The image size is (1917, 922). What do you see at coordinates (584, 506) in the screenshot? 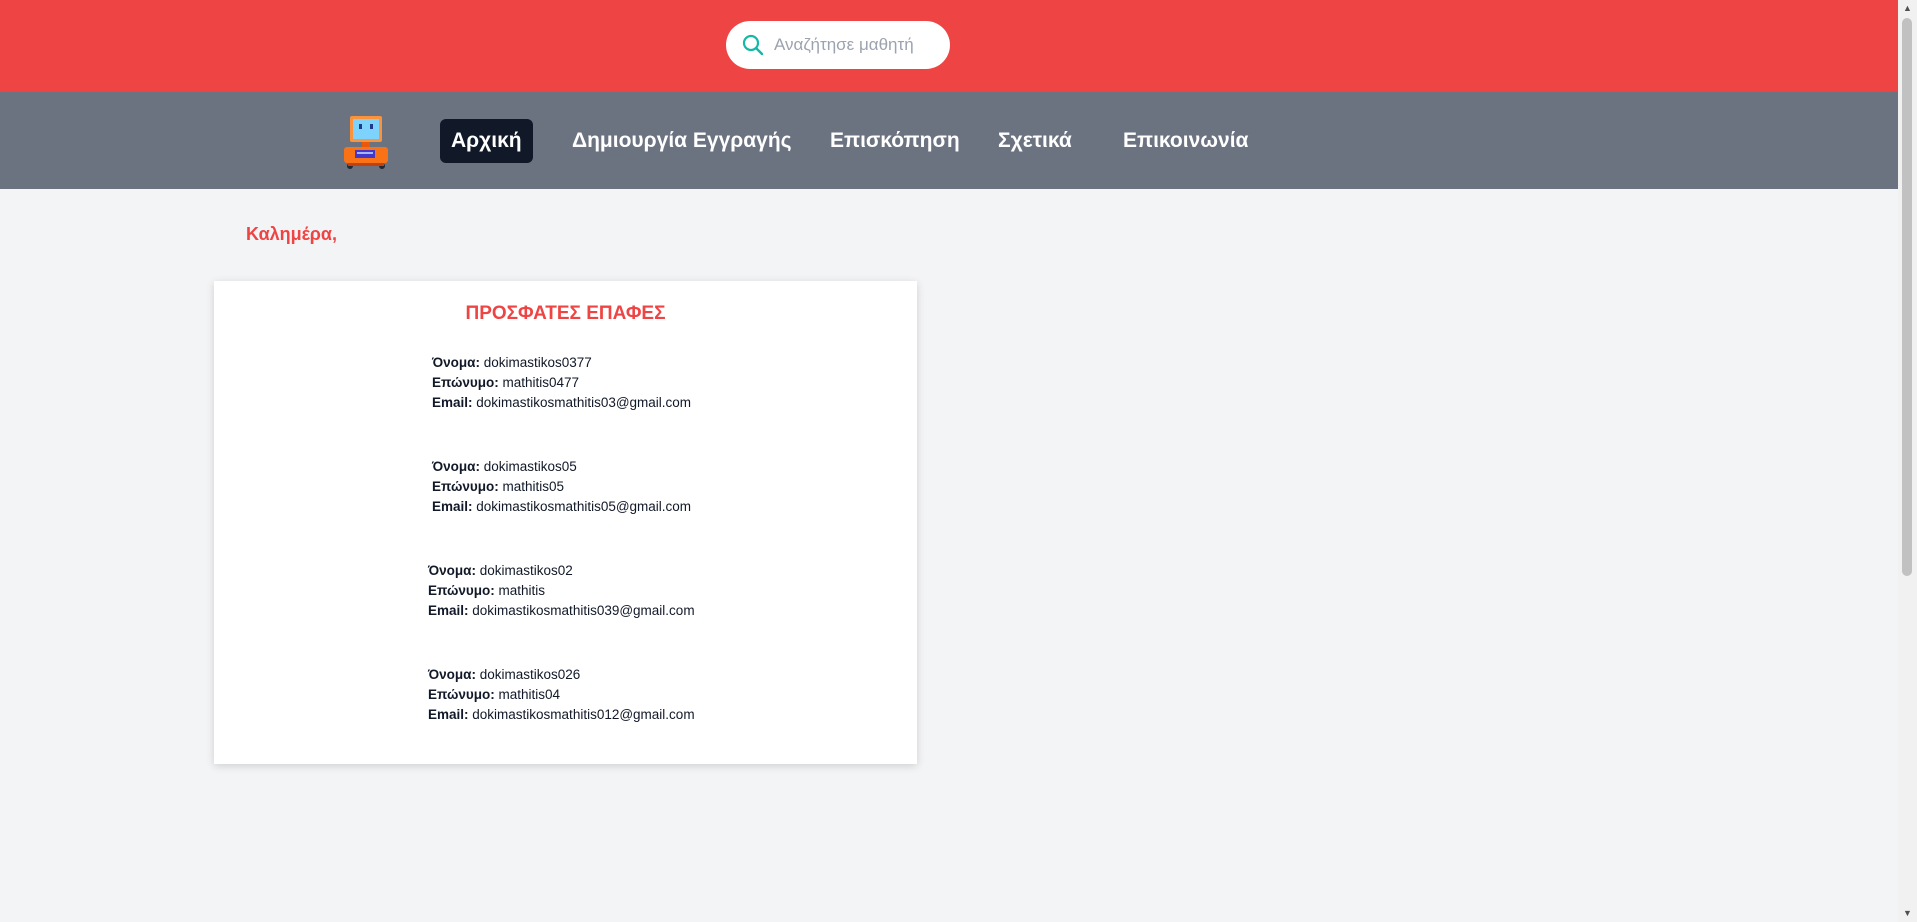
I see `email-value: dokimastikosmathitis05@gmail.com` at bounding box center [584, 506].